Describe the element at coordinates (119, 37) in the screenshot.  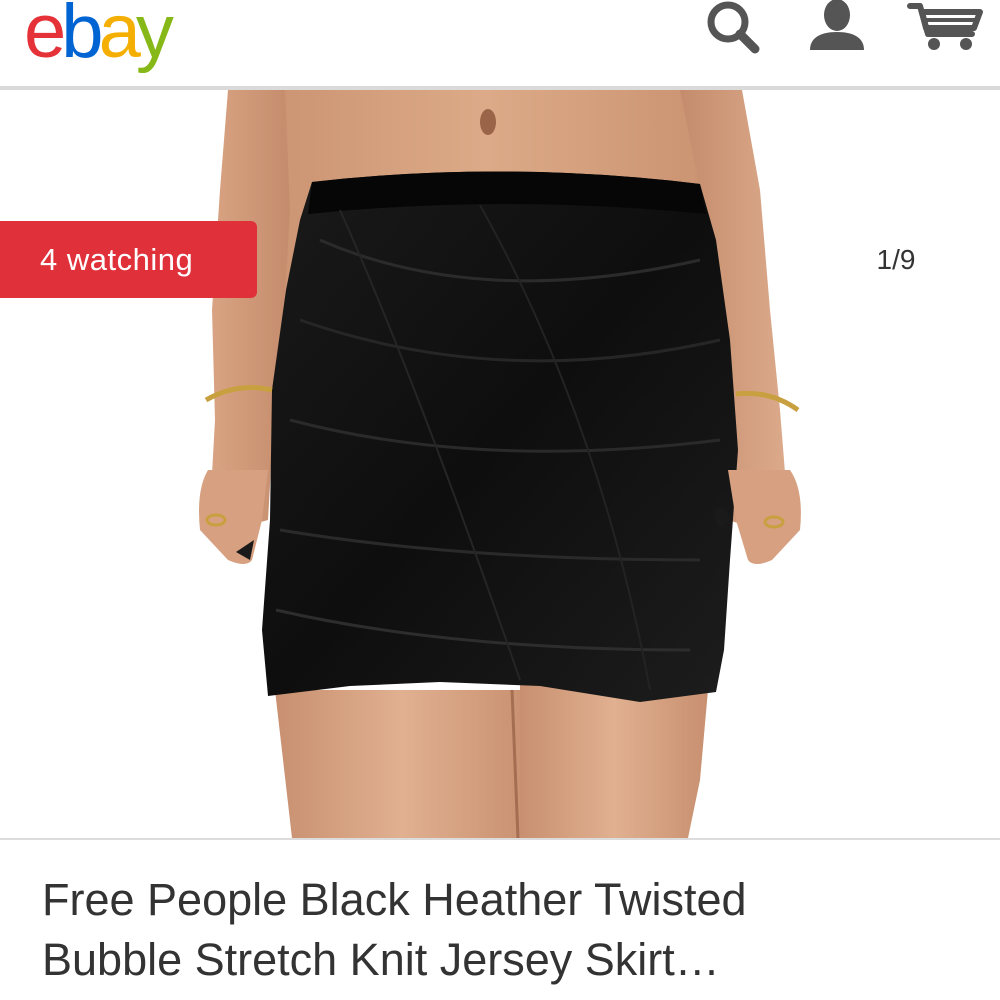
I see `logo-letter-a: a` at that location.